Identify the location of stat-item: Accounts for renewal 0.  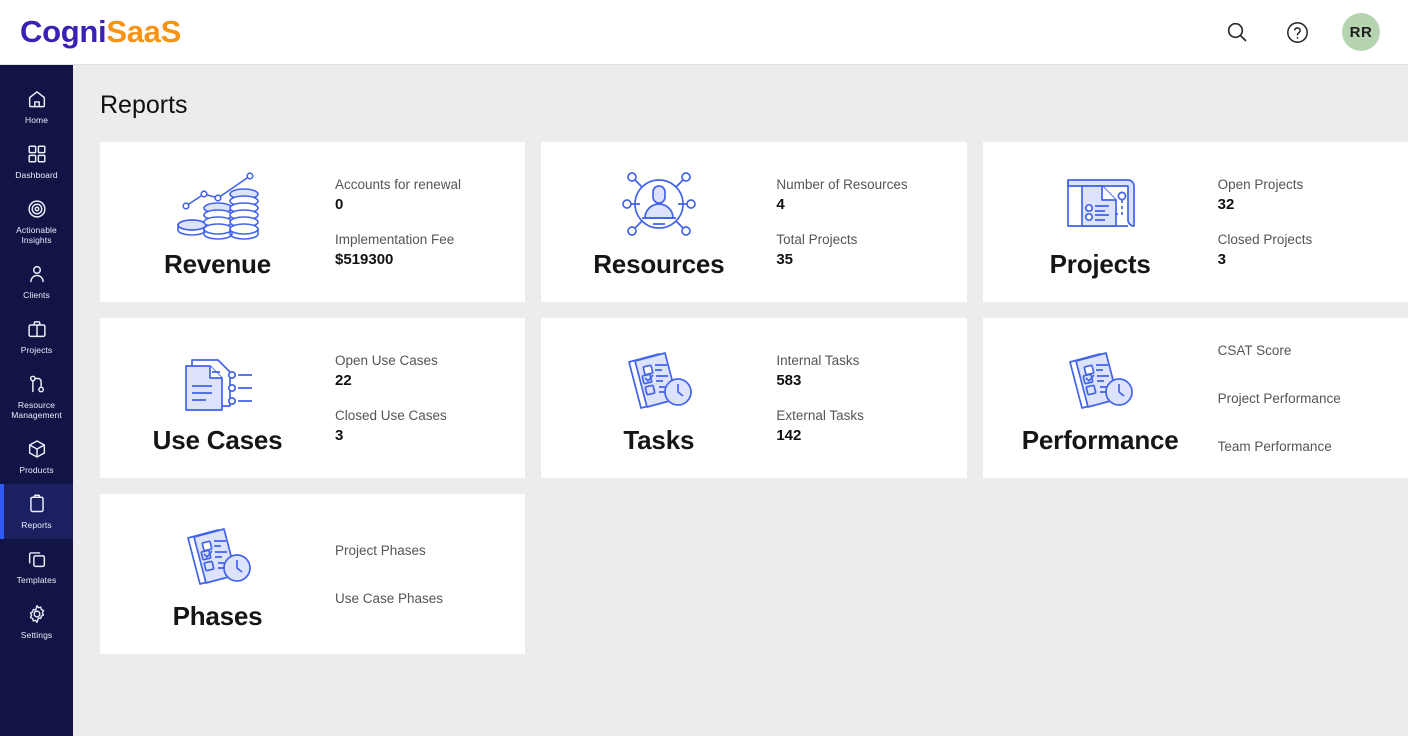
(423, 194).